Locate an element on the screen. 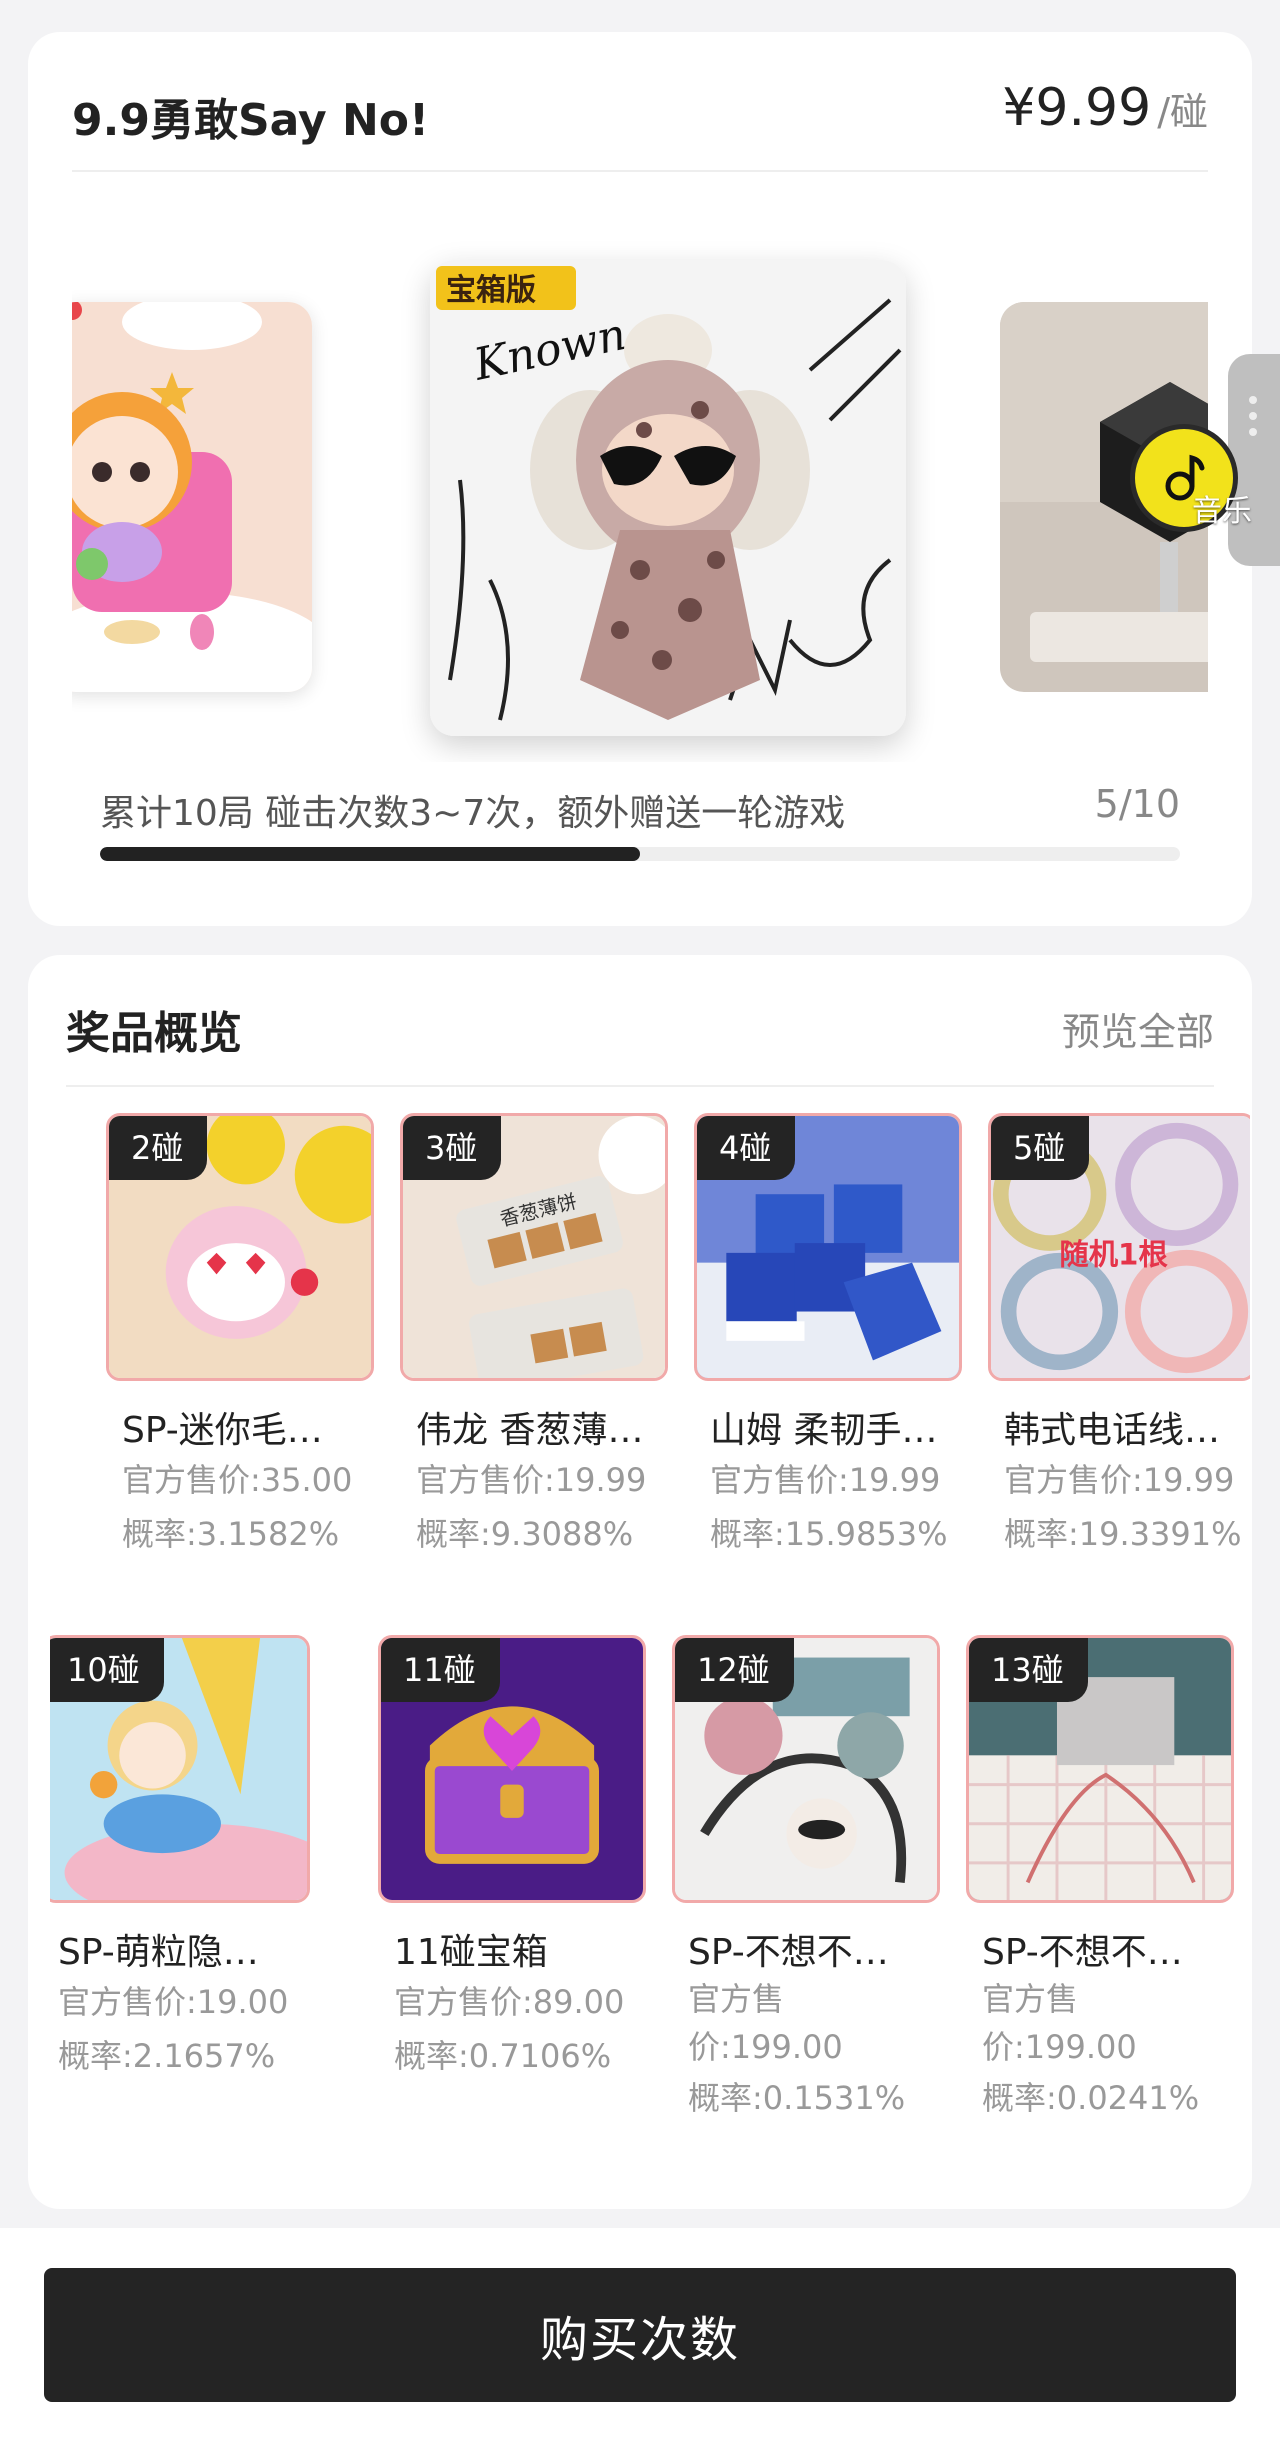 The width and height of the screenshot is (1280, 2441). prize-item: 2碰 SP-迷你毛… 官方售价:35.00 概率:3.1582% is located at coordinates (240, 1337).